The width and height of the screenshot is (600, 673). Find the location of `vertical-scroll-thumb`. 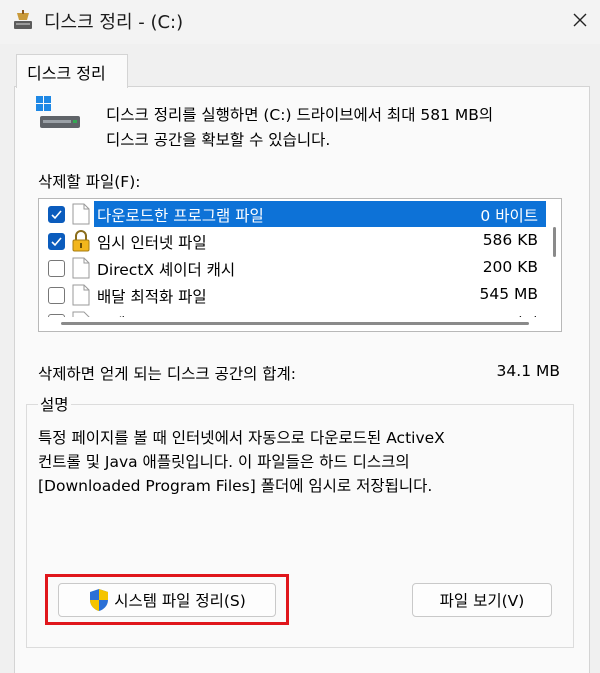

vertical-scroll-thumb is located at coordinates (554, 242).